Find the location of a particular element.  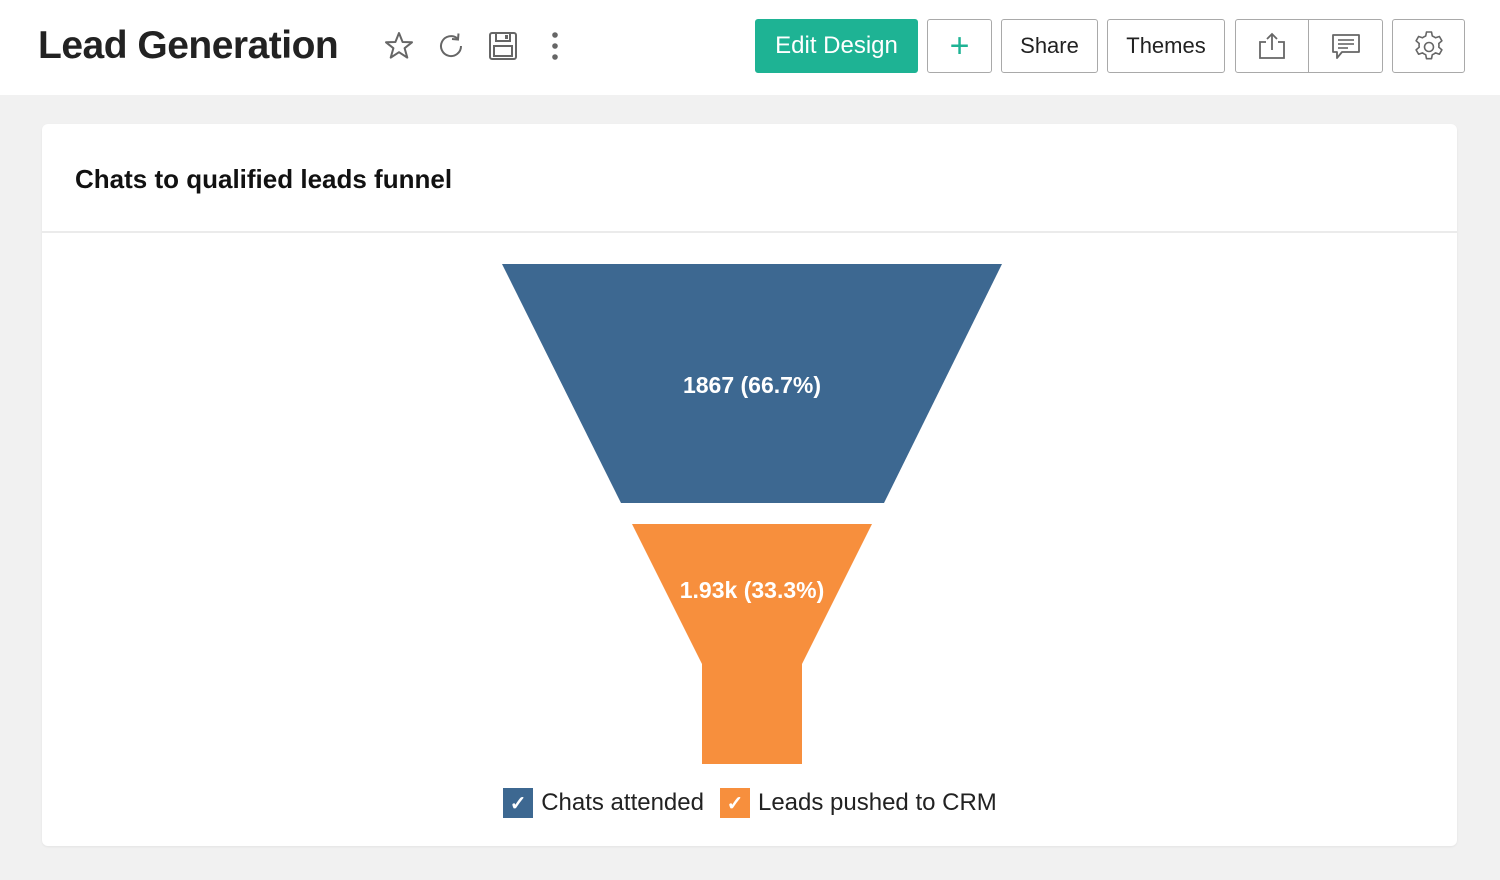

legend-item-leads-pushed: ✓ Leads pushed to CRM is located at coordinates (858, 803).